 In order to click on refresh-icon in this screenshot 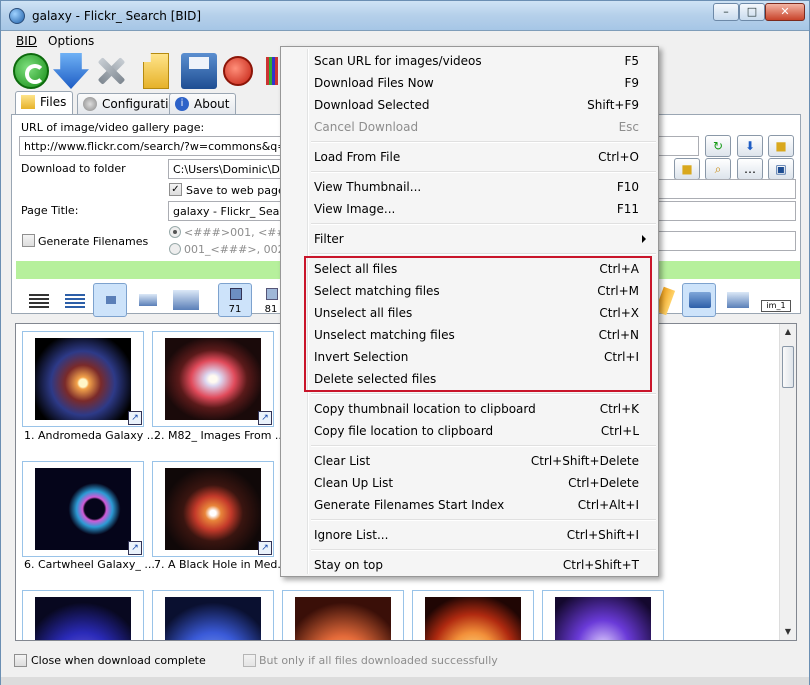, I will do `click(31, 71)`.